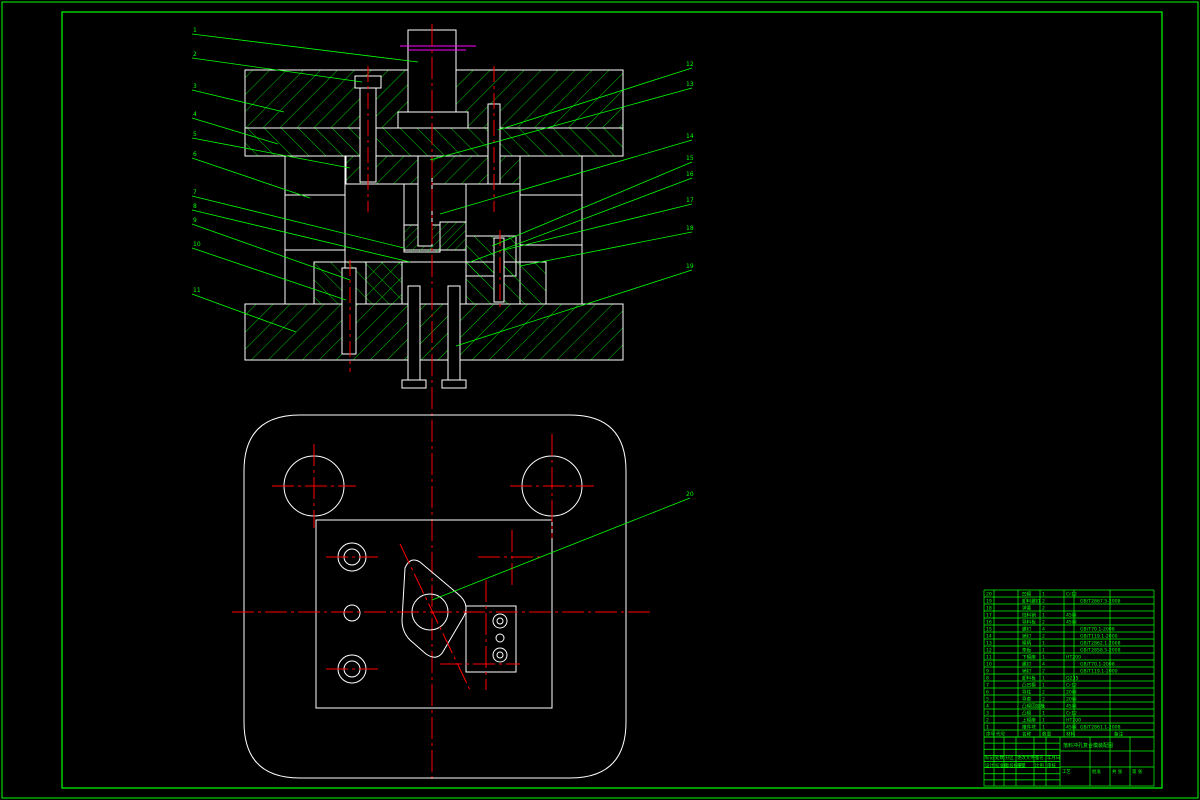 Image resolution: width=1200 pixels, height=800 pixels. What do you see at coordinates (1071, 734) in the screenshot?
I see `bom-header-material: 材料` at bounding box center [1071, 734].